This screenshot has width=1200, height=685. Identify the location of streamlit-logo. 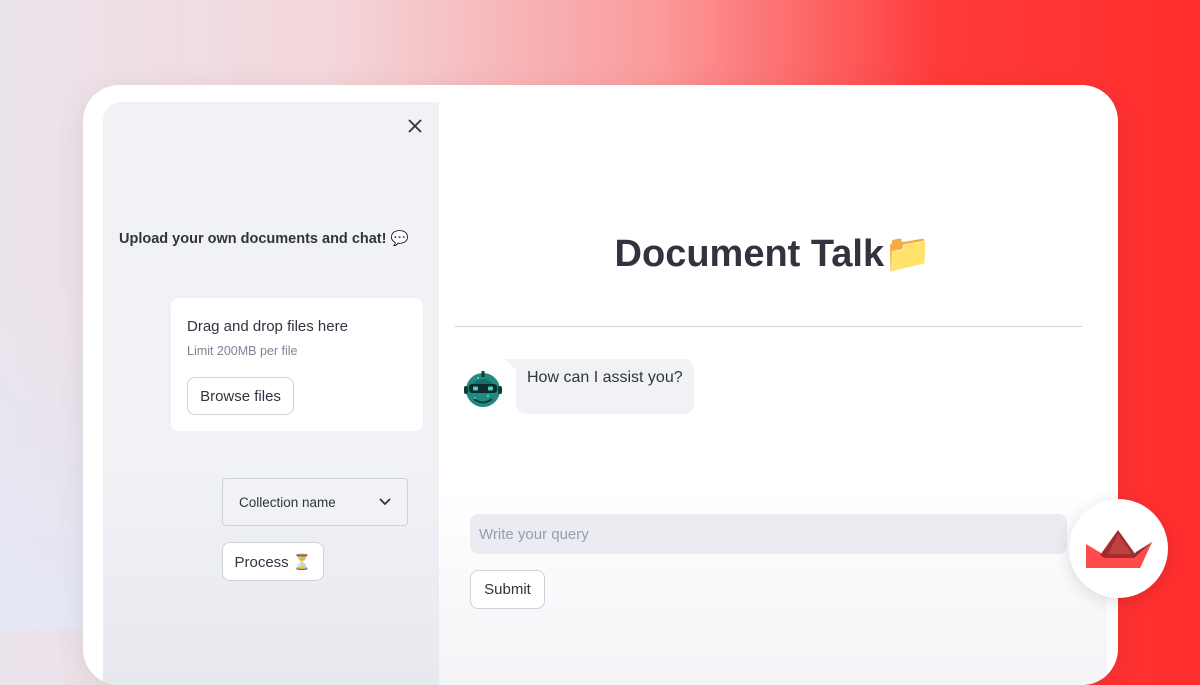
(1118, 548).